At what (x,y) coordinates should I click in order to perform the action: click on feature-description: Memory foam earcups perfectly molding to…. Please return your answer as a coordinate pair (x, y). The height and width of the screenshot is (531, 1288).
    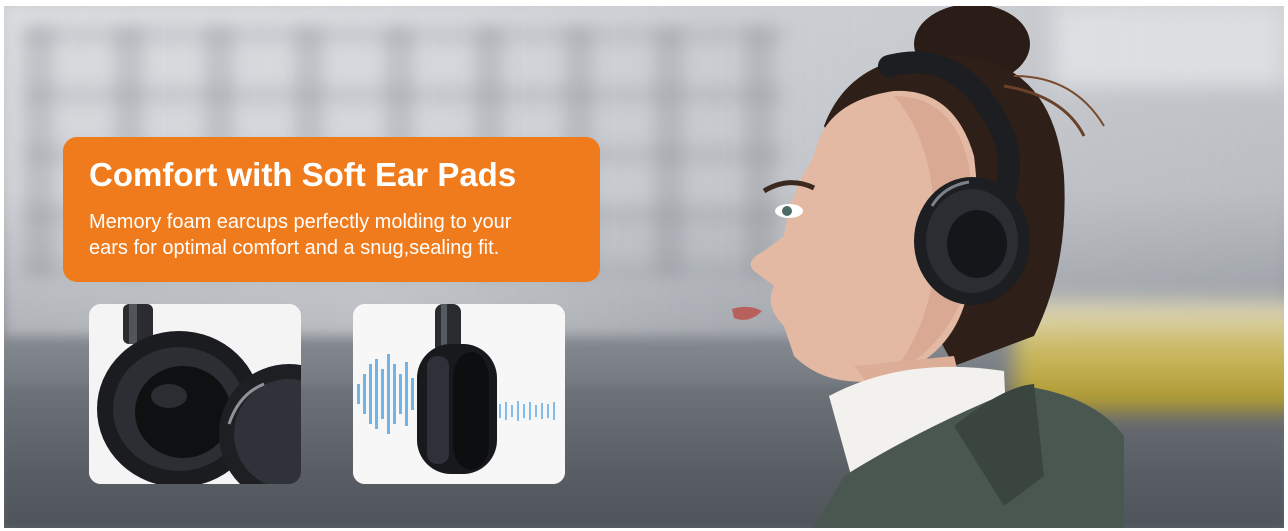
    Looking at the image, I should click on (331, 235).